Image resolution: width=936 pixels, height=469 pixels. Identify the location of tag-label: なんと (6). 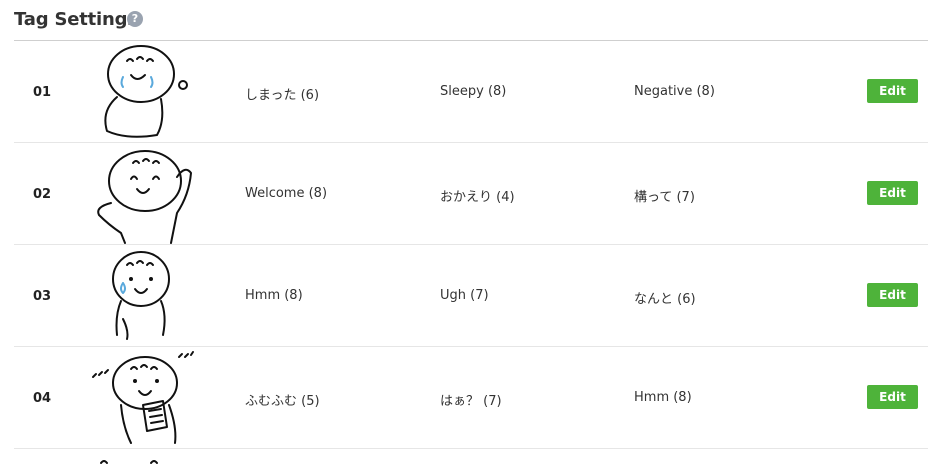
(665, 299).